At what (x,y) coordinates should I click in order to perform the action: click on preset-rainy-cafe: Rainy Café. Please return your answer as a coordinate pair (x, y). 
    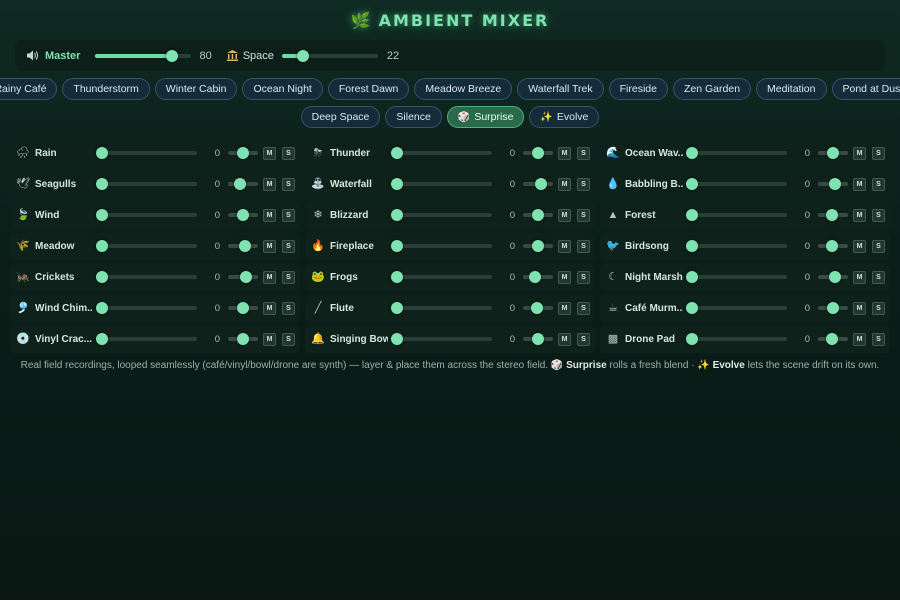
    Looking at the image, I should click on (29, 89).